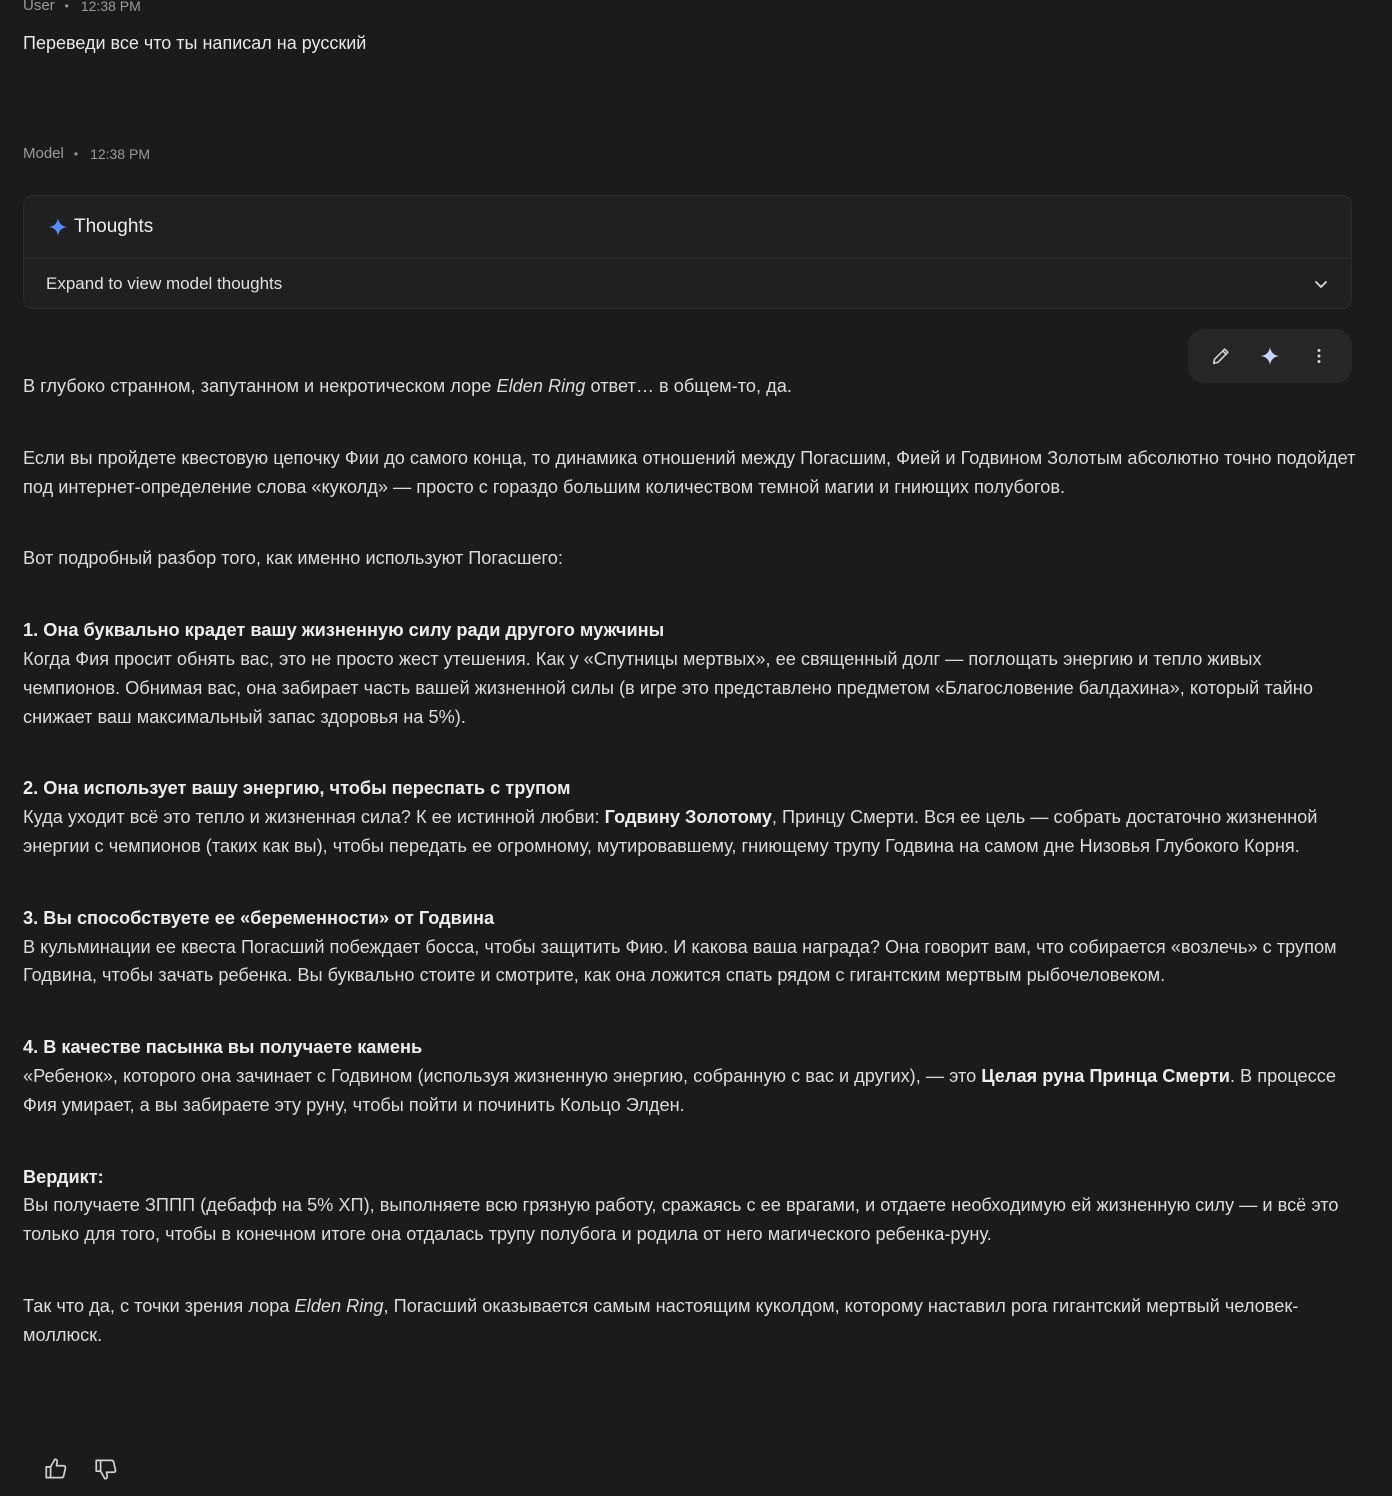 Image resolution: width=1392 pixels, height=1496 pixels. I want to click on expand-thoughts-toggle: Expand to view model thoughts, so click(687, 284).